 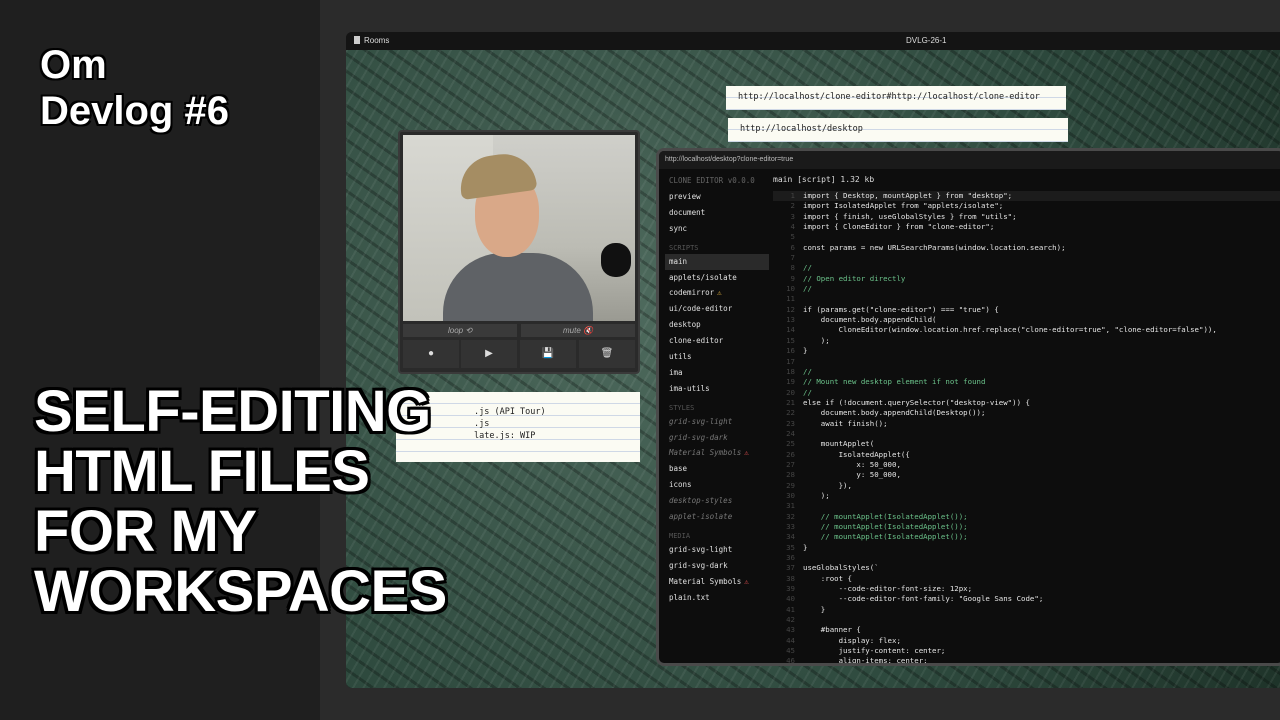 What do you see at coordinates (1026, 517) in the screenshot?
I see `code-line: 32 // mountApplet(IsolatedApplet());` at bounding box center [1026, 517].